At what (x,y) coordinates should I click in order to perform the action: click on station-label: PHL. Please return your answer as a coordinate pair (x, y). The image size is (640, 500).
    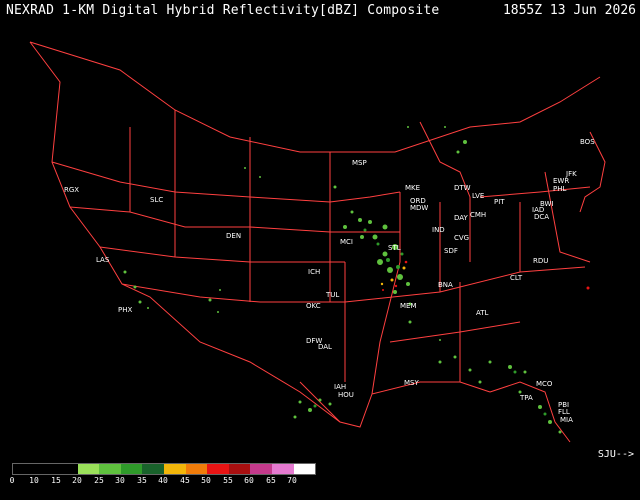
    Looking at the image, I should click on (559, 189).